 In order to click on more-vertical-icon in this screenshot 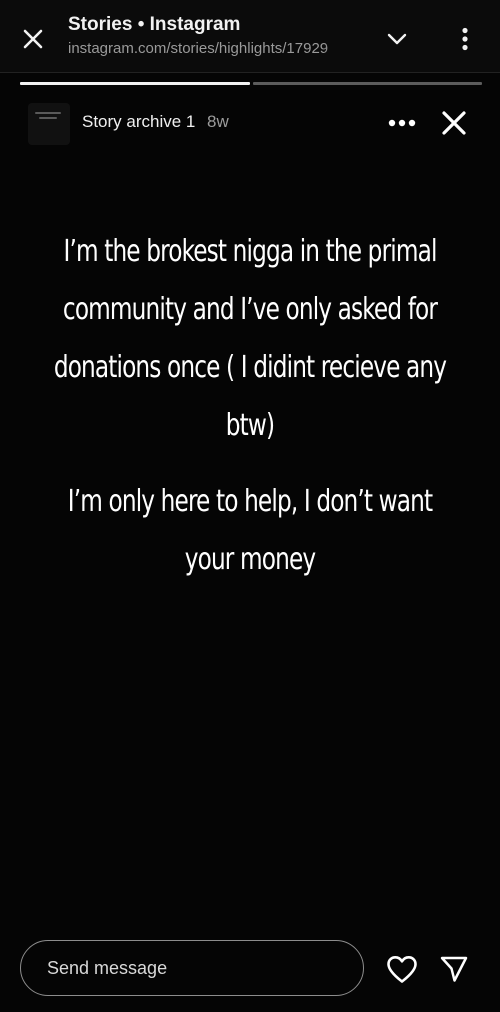, I will do `click(465, 39)`.